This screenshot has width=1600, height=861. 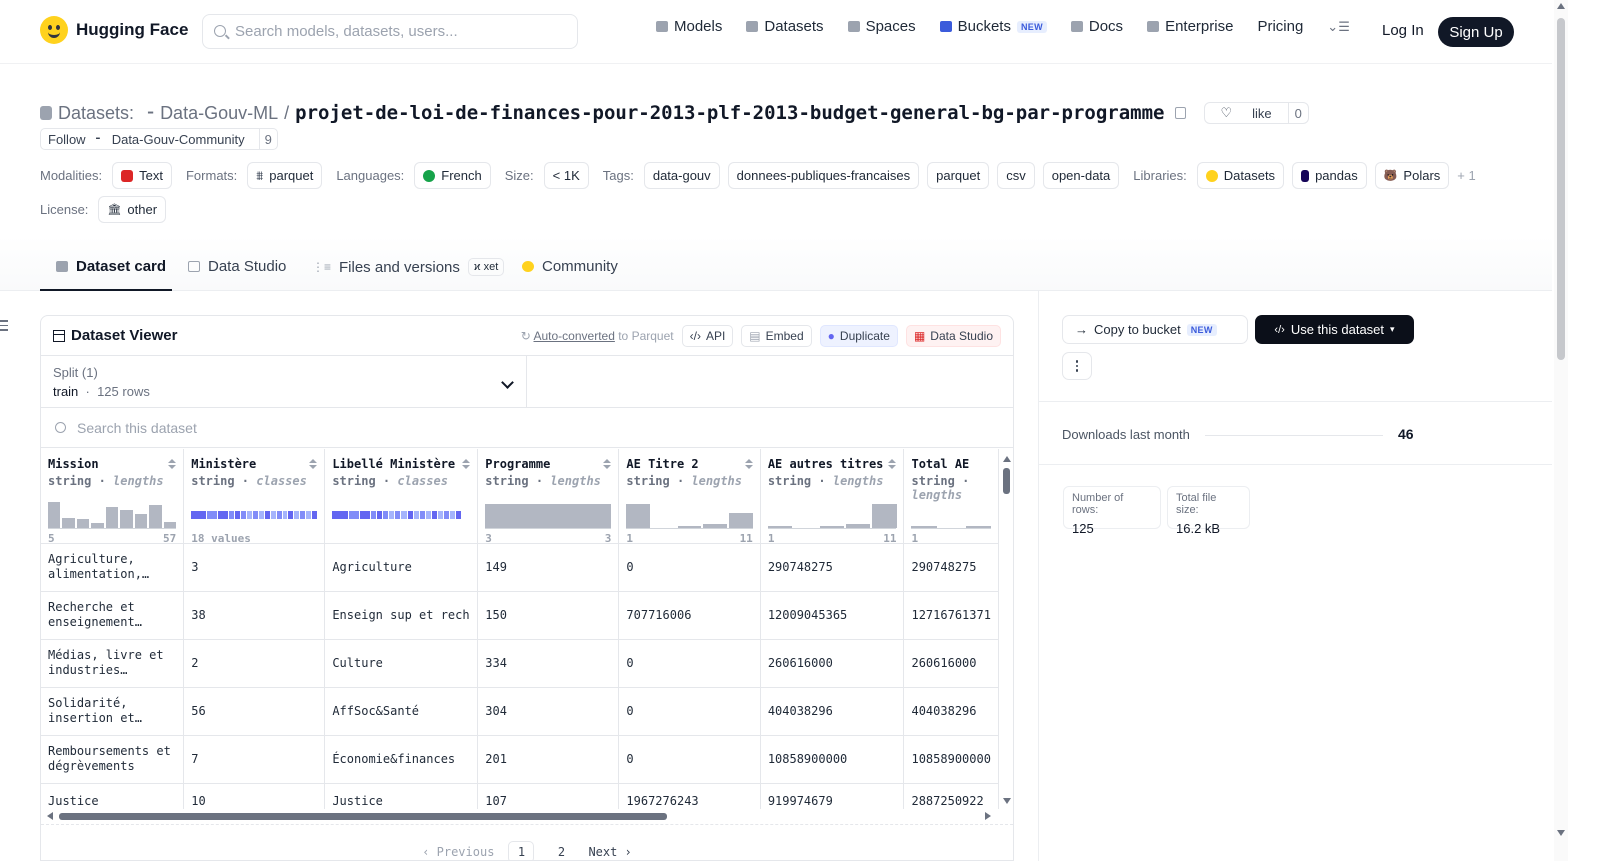 I want to click on column-header-mission: Mission string · lengths 5 57, so click(x=113, y=497).